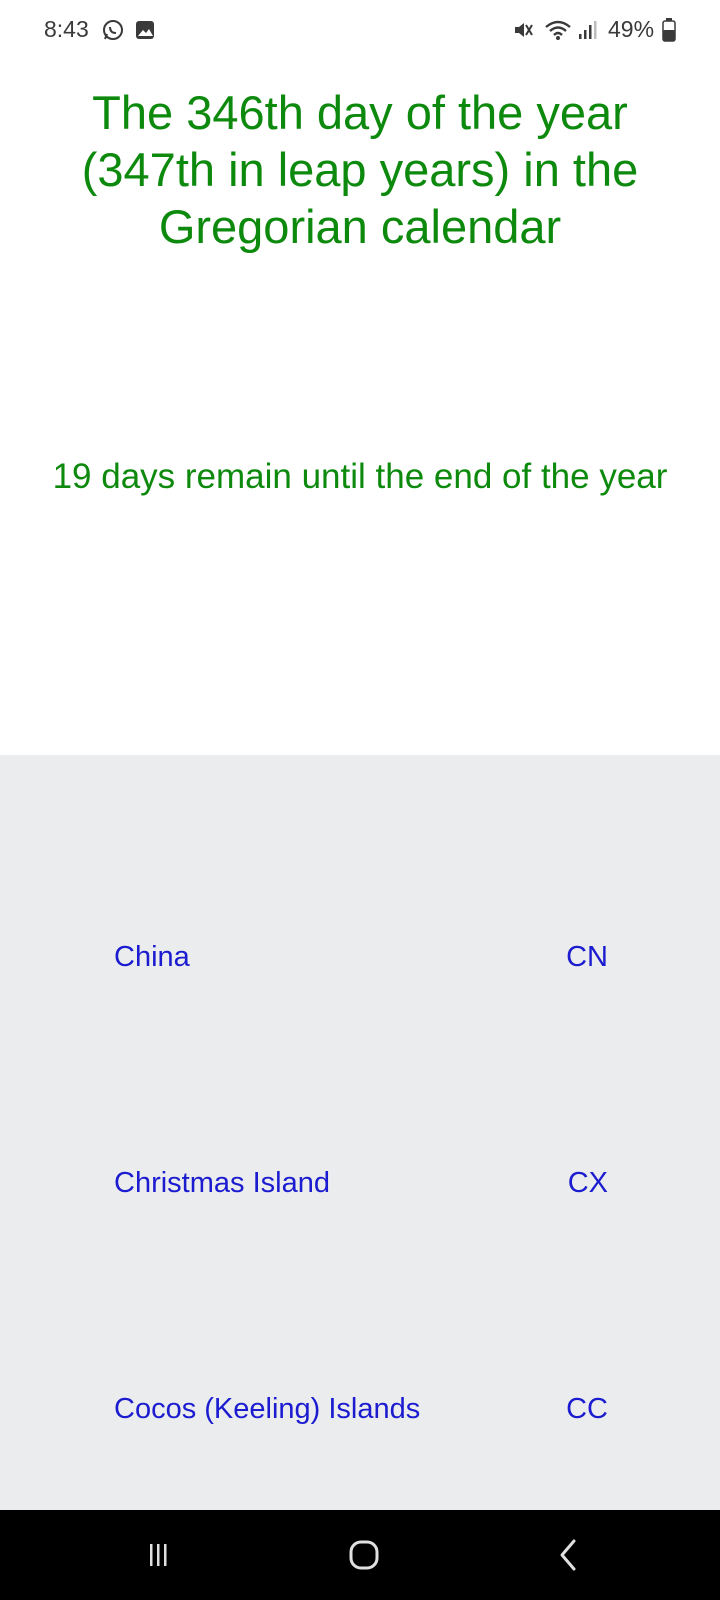  I want to click on gallery-icon, so click(145, 30).